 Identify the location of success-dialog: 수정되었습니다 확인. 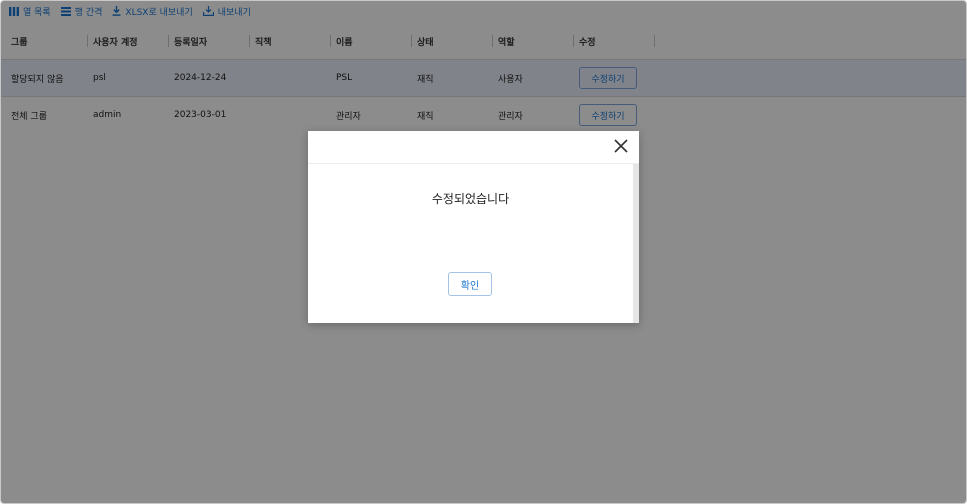
(473, 227).